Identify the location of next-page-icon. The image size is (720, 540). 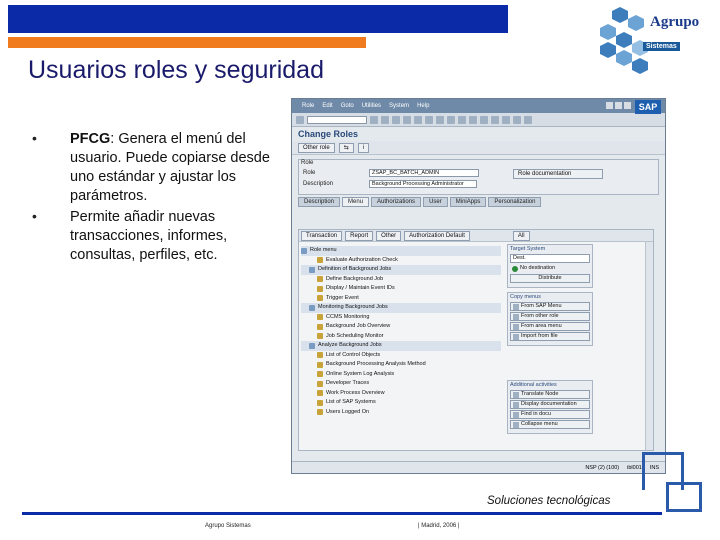
(473, 119).